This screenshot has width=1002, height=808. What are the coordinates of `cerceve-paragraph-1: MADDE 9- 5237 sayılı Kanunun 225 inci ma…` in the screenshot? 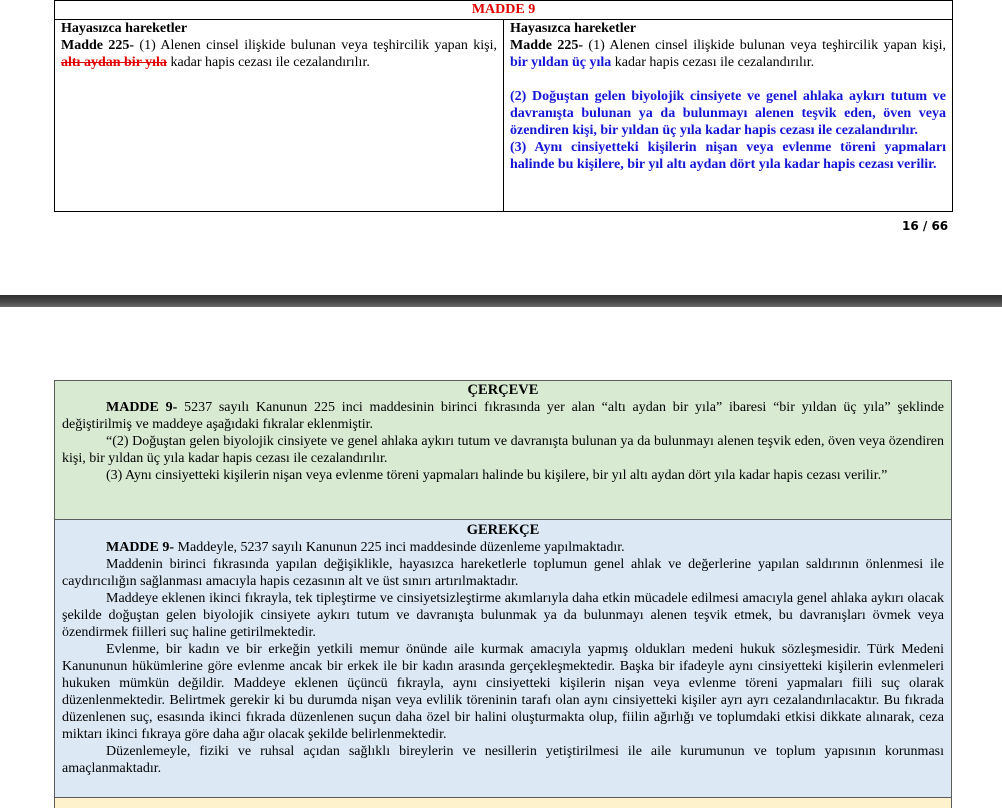 It's located at (503, 416).